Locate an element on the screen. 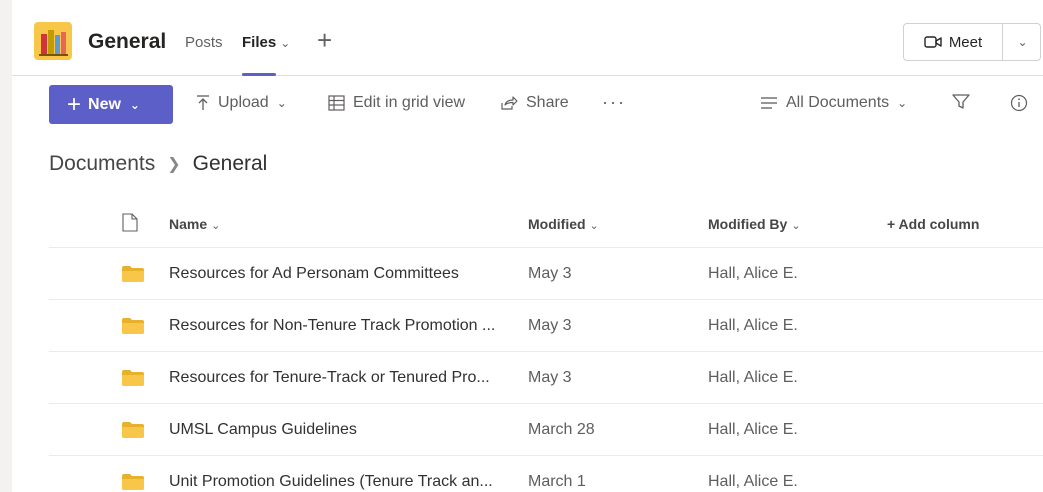  file-type-icon is located at coordinates (130, 222).